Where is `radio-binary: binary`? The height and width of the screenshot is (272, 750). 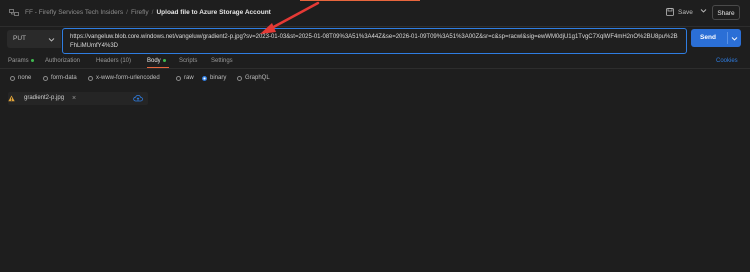 radio-binary: binary is located at coordinates (214, 78).